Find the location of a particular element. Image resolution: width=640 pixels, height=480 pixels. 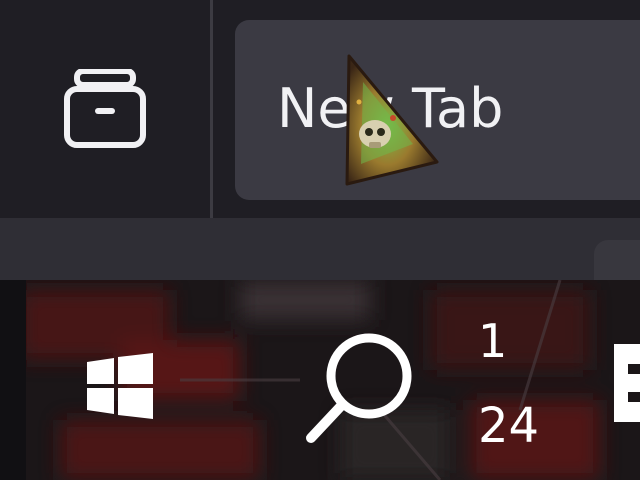

archive-box-icon is located at coordinates (105, 109).